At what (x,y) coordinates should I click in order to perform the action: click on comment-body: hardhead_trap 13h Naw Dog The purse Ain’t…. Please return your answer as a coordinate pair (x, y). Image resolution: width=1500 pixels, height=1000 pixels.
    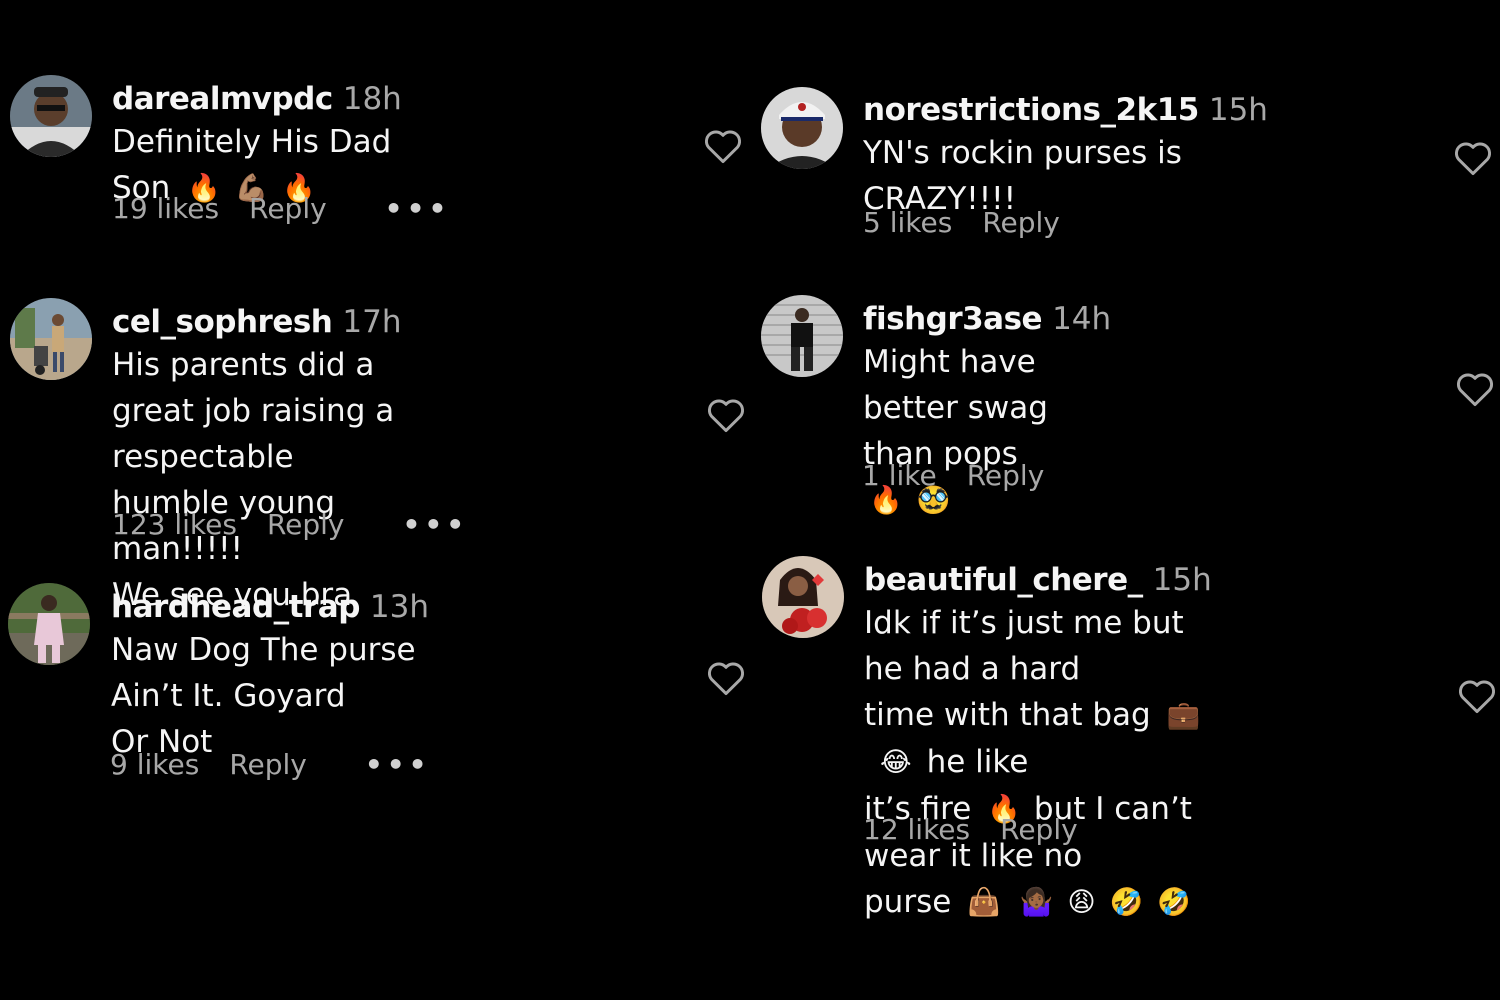
    Looking at the image, I should click on (270, 678).